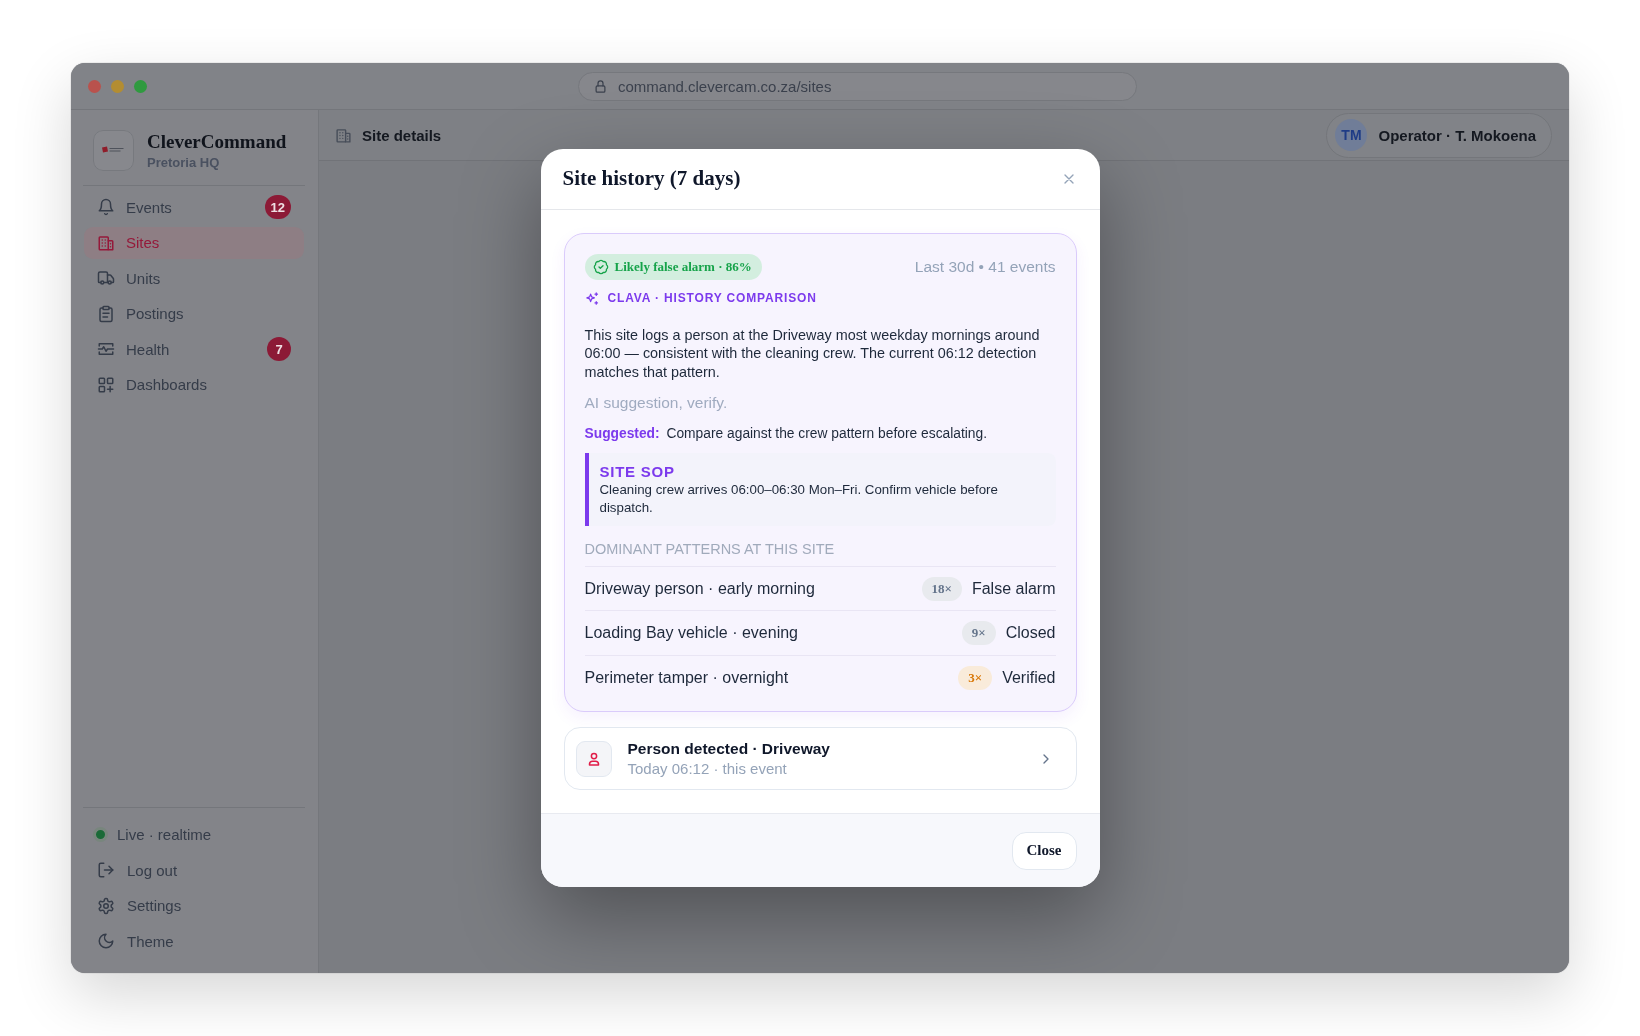 This screenshot has width=1640, height=1036. What do you see at coordinates (402, 135) in the screenshot?
I see `page-title: Site details` at bounding box center [402, 135].